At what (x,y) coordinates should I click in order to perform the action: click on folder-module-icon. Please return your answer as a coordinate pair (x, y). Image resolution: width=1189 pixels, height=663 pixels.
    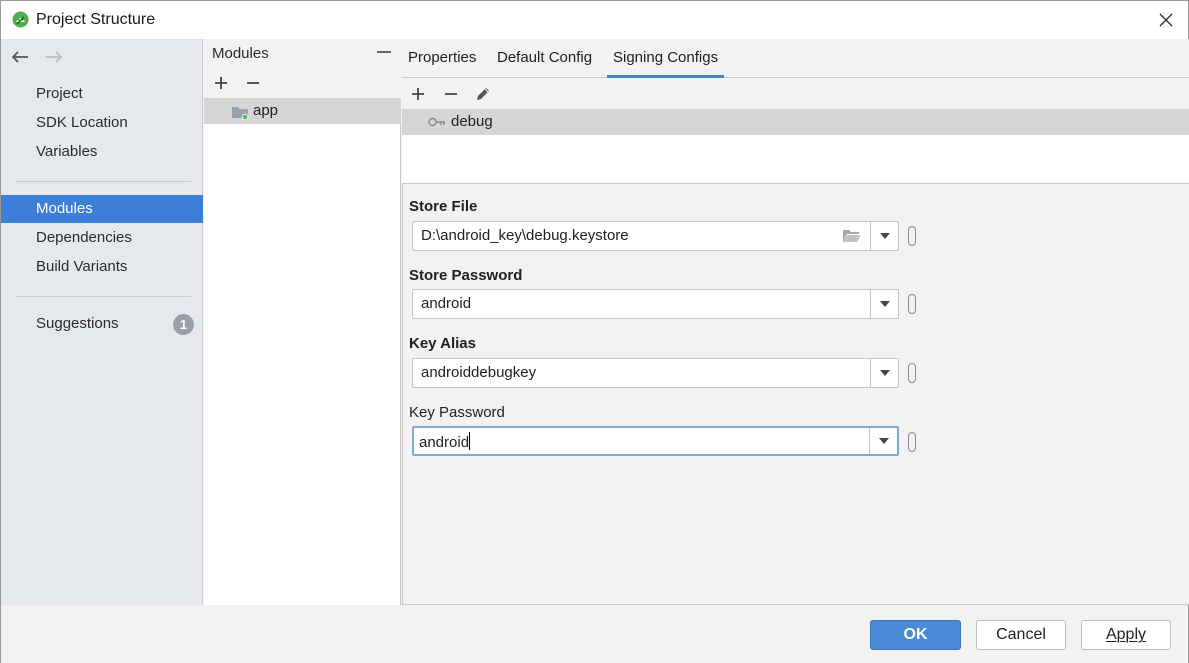
    Looking at the image, I should click on (240, 113).